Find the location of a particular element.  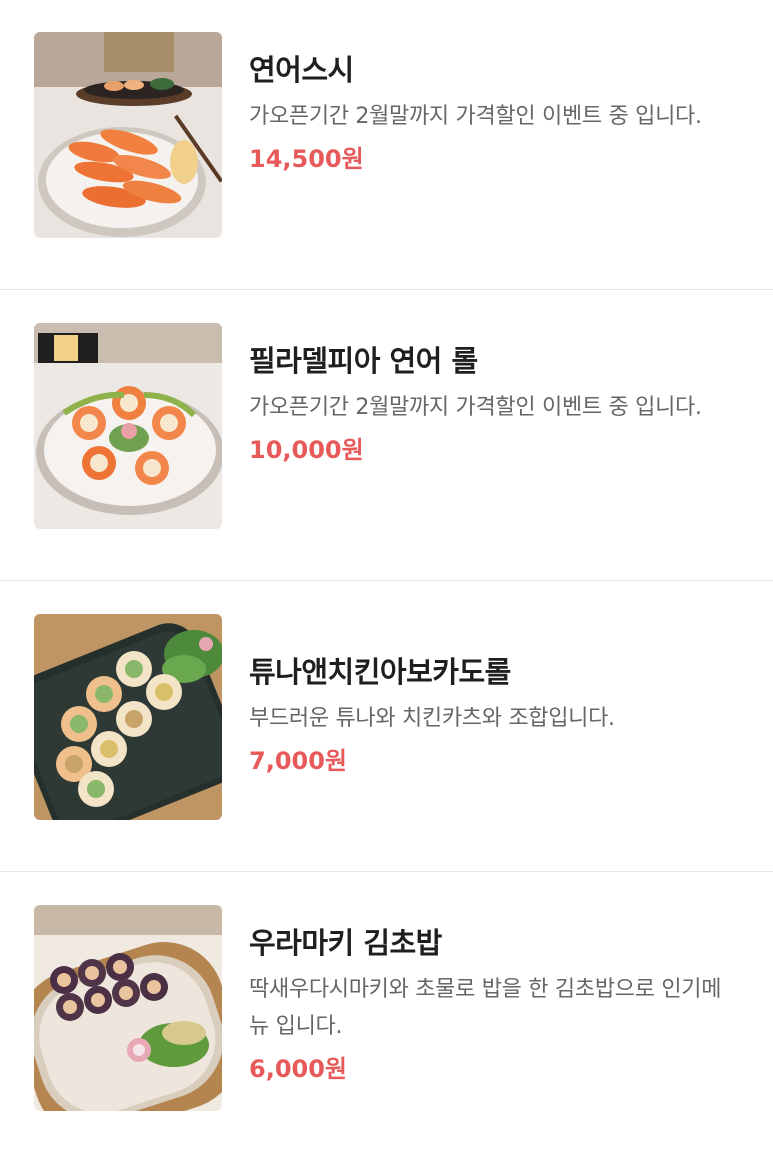

menu-item-price: 14,500원 is located at coordinates (306, 159).